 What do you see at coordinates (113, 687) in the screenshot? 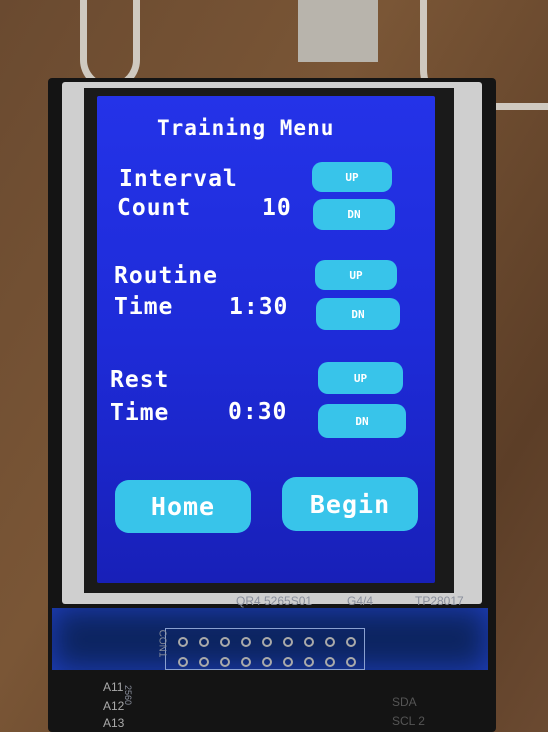
I see `pin-label: A11` at bounding box center [113, 687].